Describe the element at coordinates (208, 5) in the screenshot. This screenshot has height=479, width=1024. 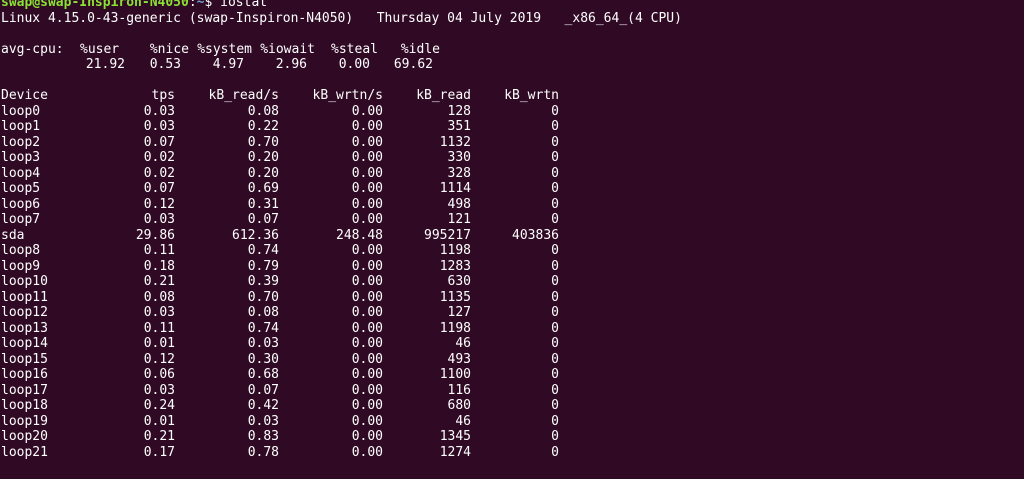
I see `prompt-symbol: $` at that location.